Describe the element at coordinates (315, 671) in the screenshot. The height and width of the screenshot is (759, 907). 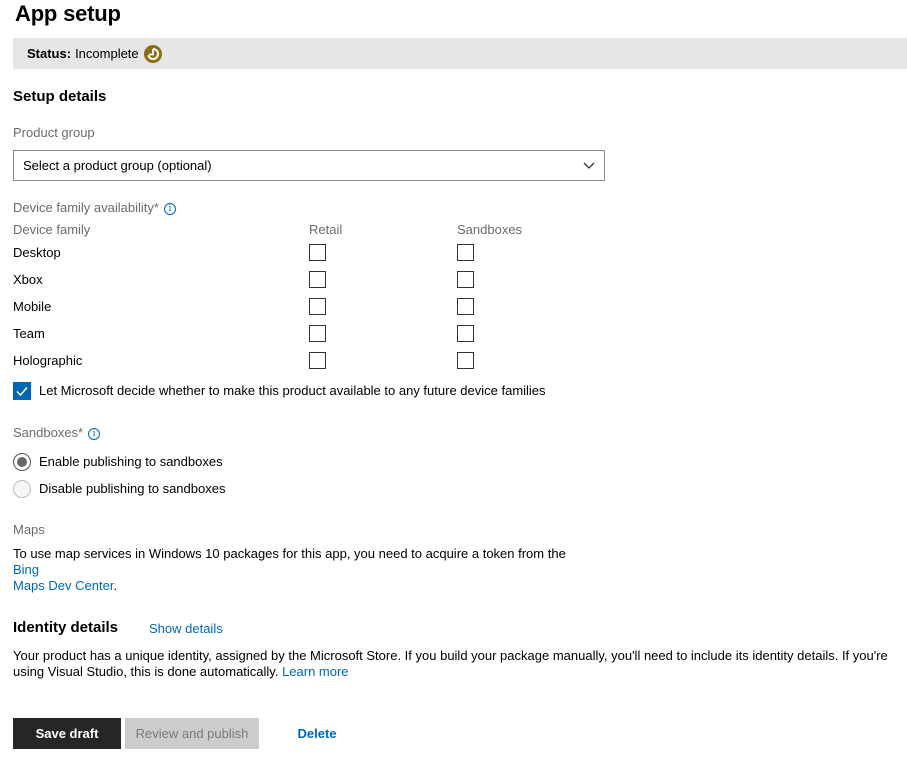
I see `learn-more-link: Learn more` at that location.